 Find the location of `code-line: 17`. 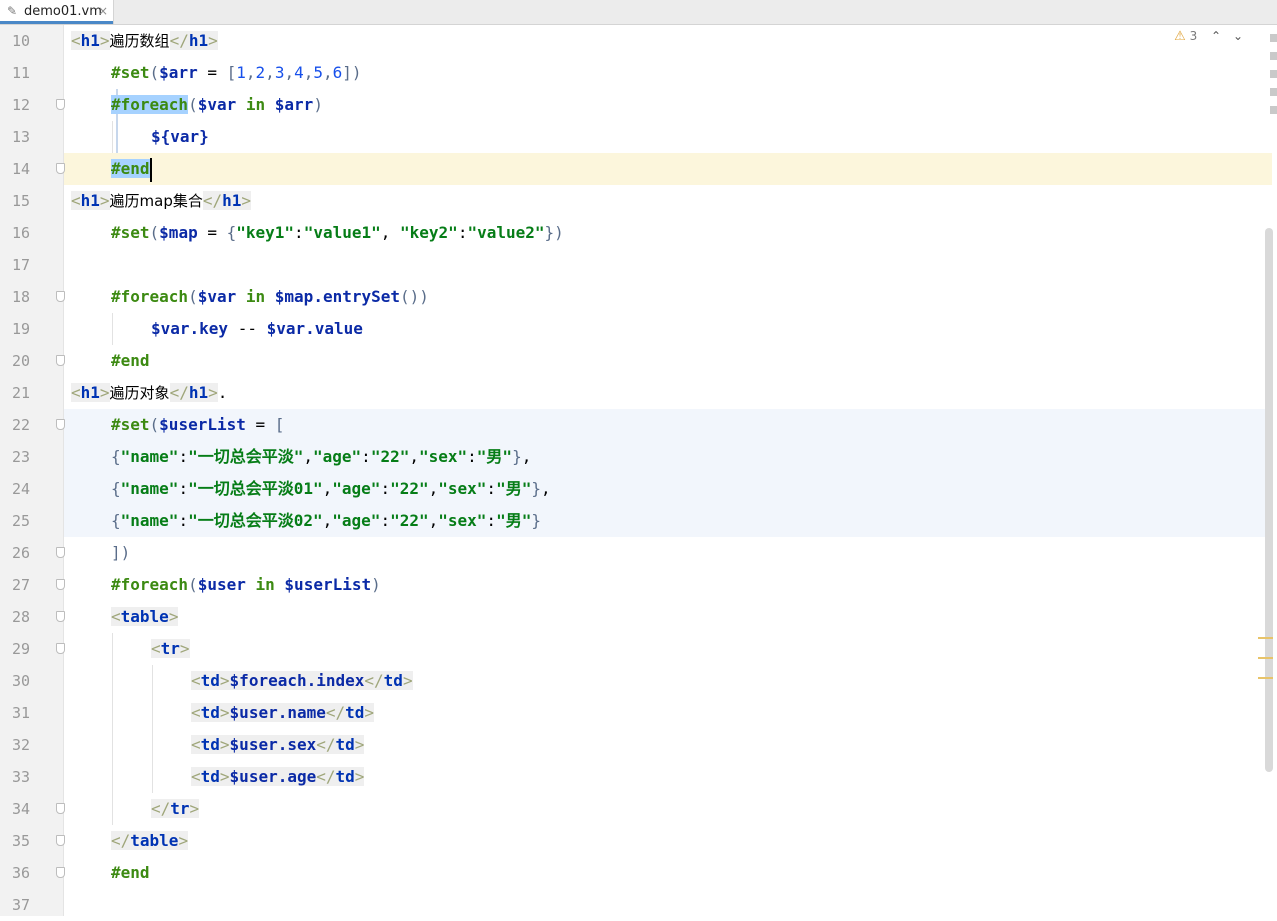

code-line: 17 is located at coordinates (642, 265).